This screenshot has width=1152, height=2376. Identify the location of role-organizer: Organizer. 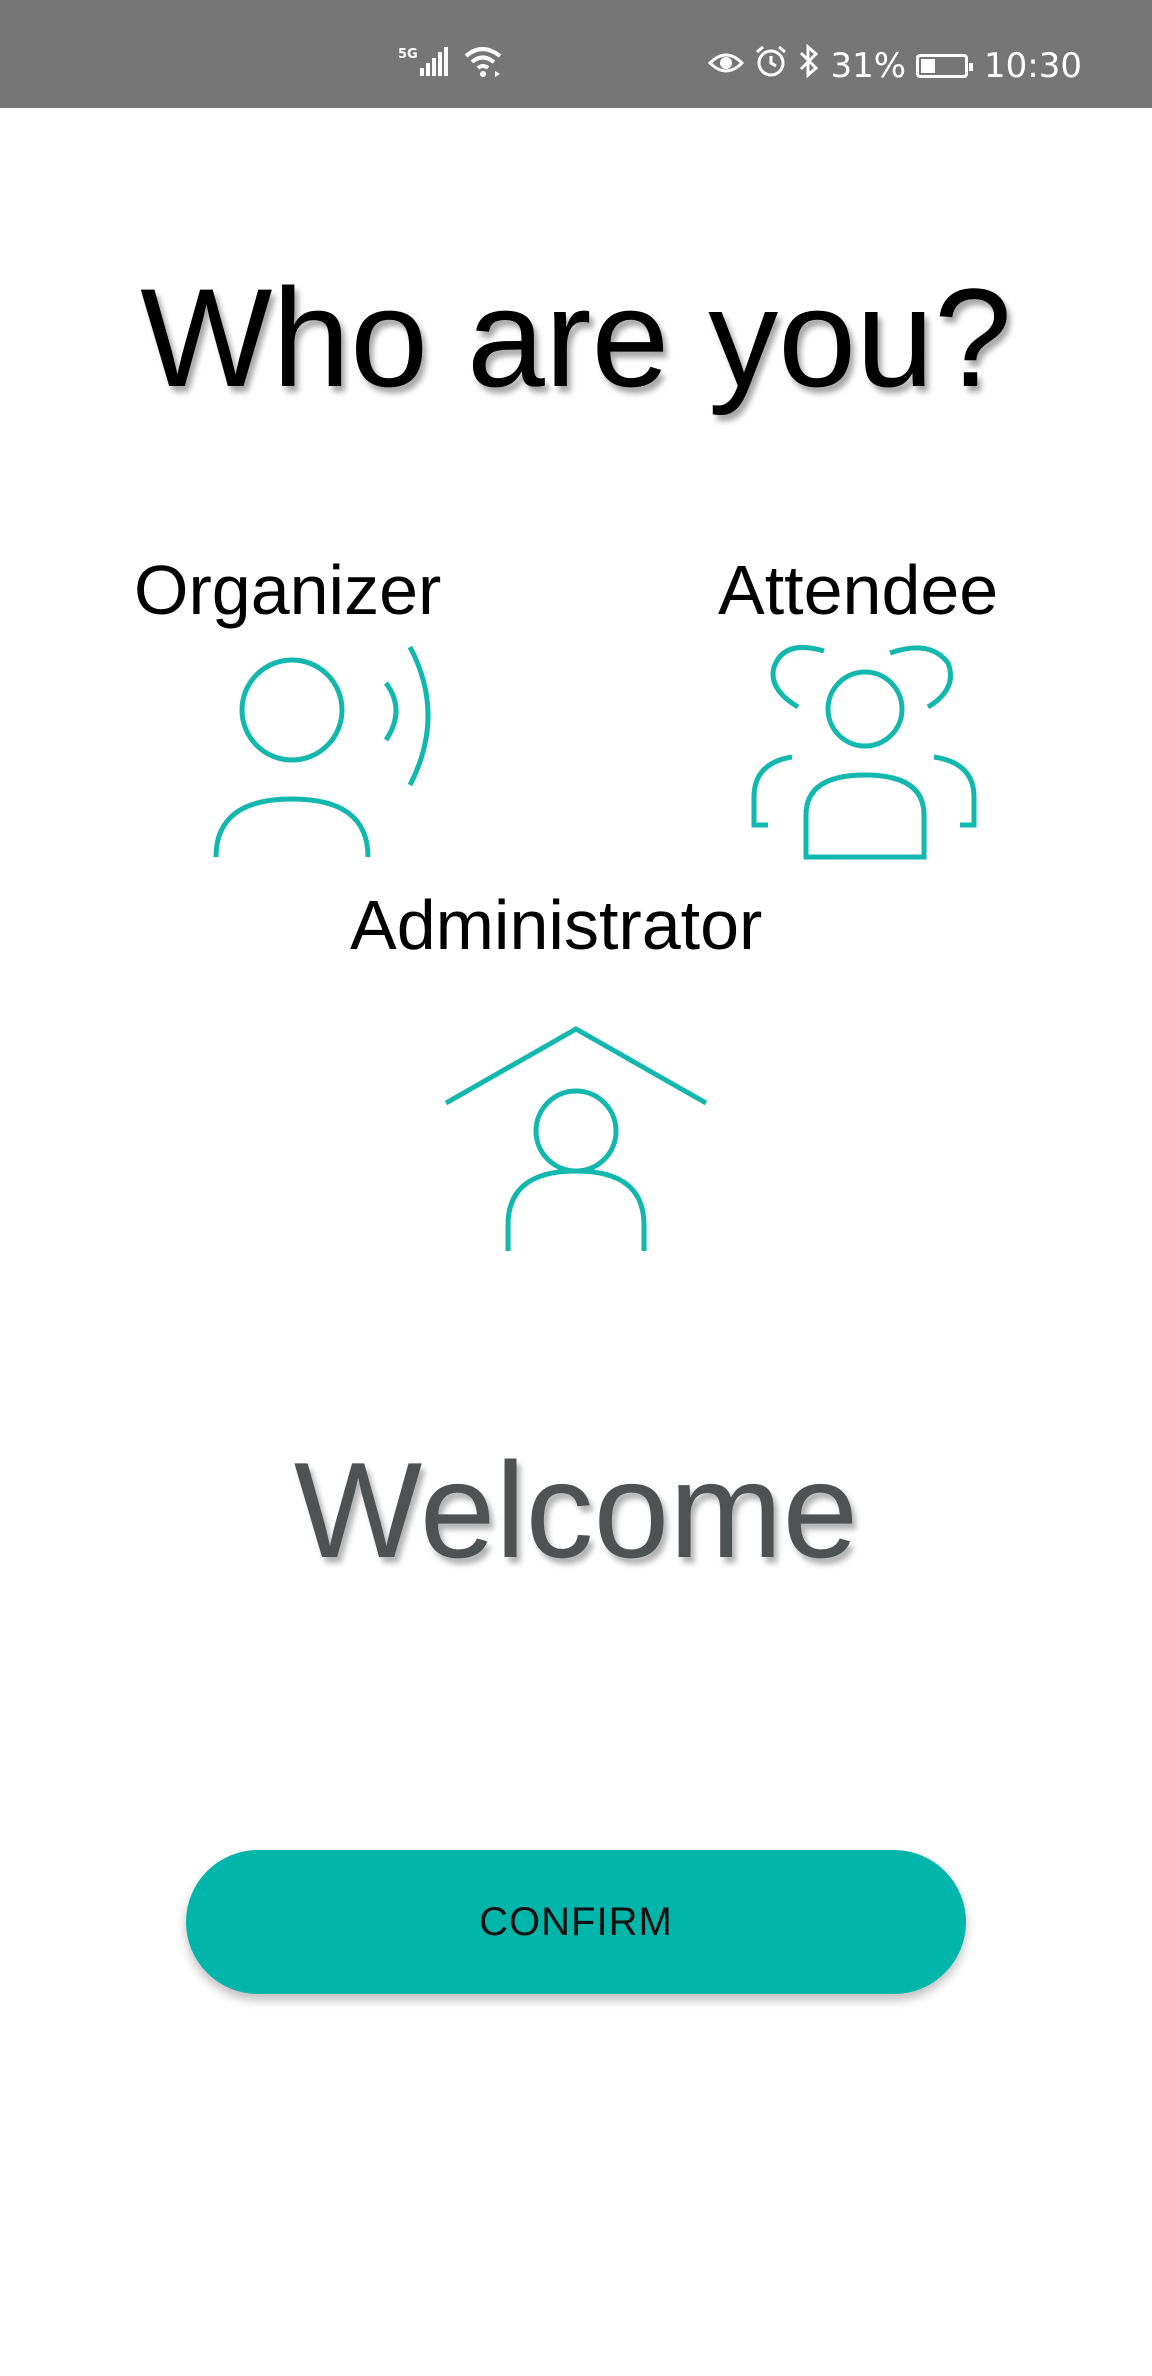
(300, 710).